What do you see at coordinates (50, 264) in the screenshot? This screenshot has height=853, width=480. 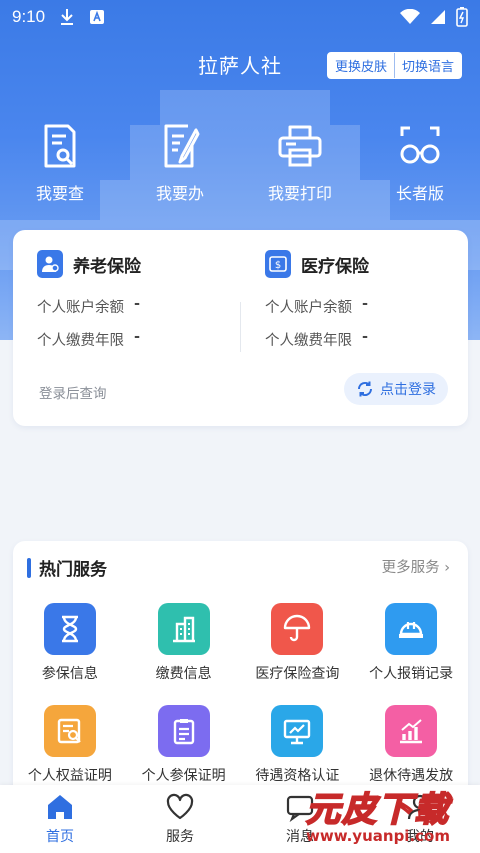 I see `pension-icon` at bounding box center [50, 264].